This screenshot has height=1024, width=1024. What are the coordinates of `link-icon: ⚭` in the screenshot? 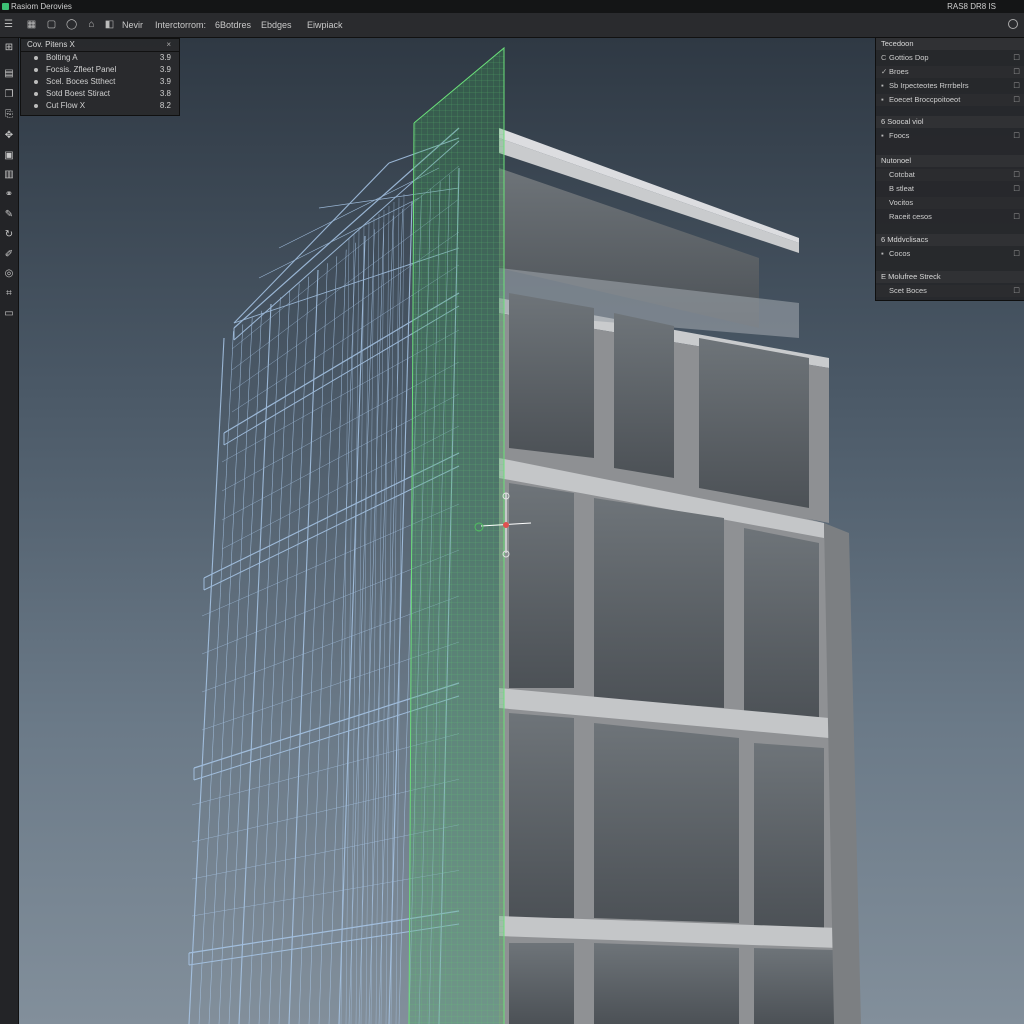 It's located at (9, 195).